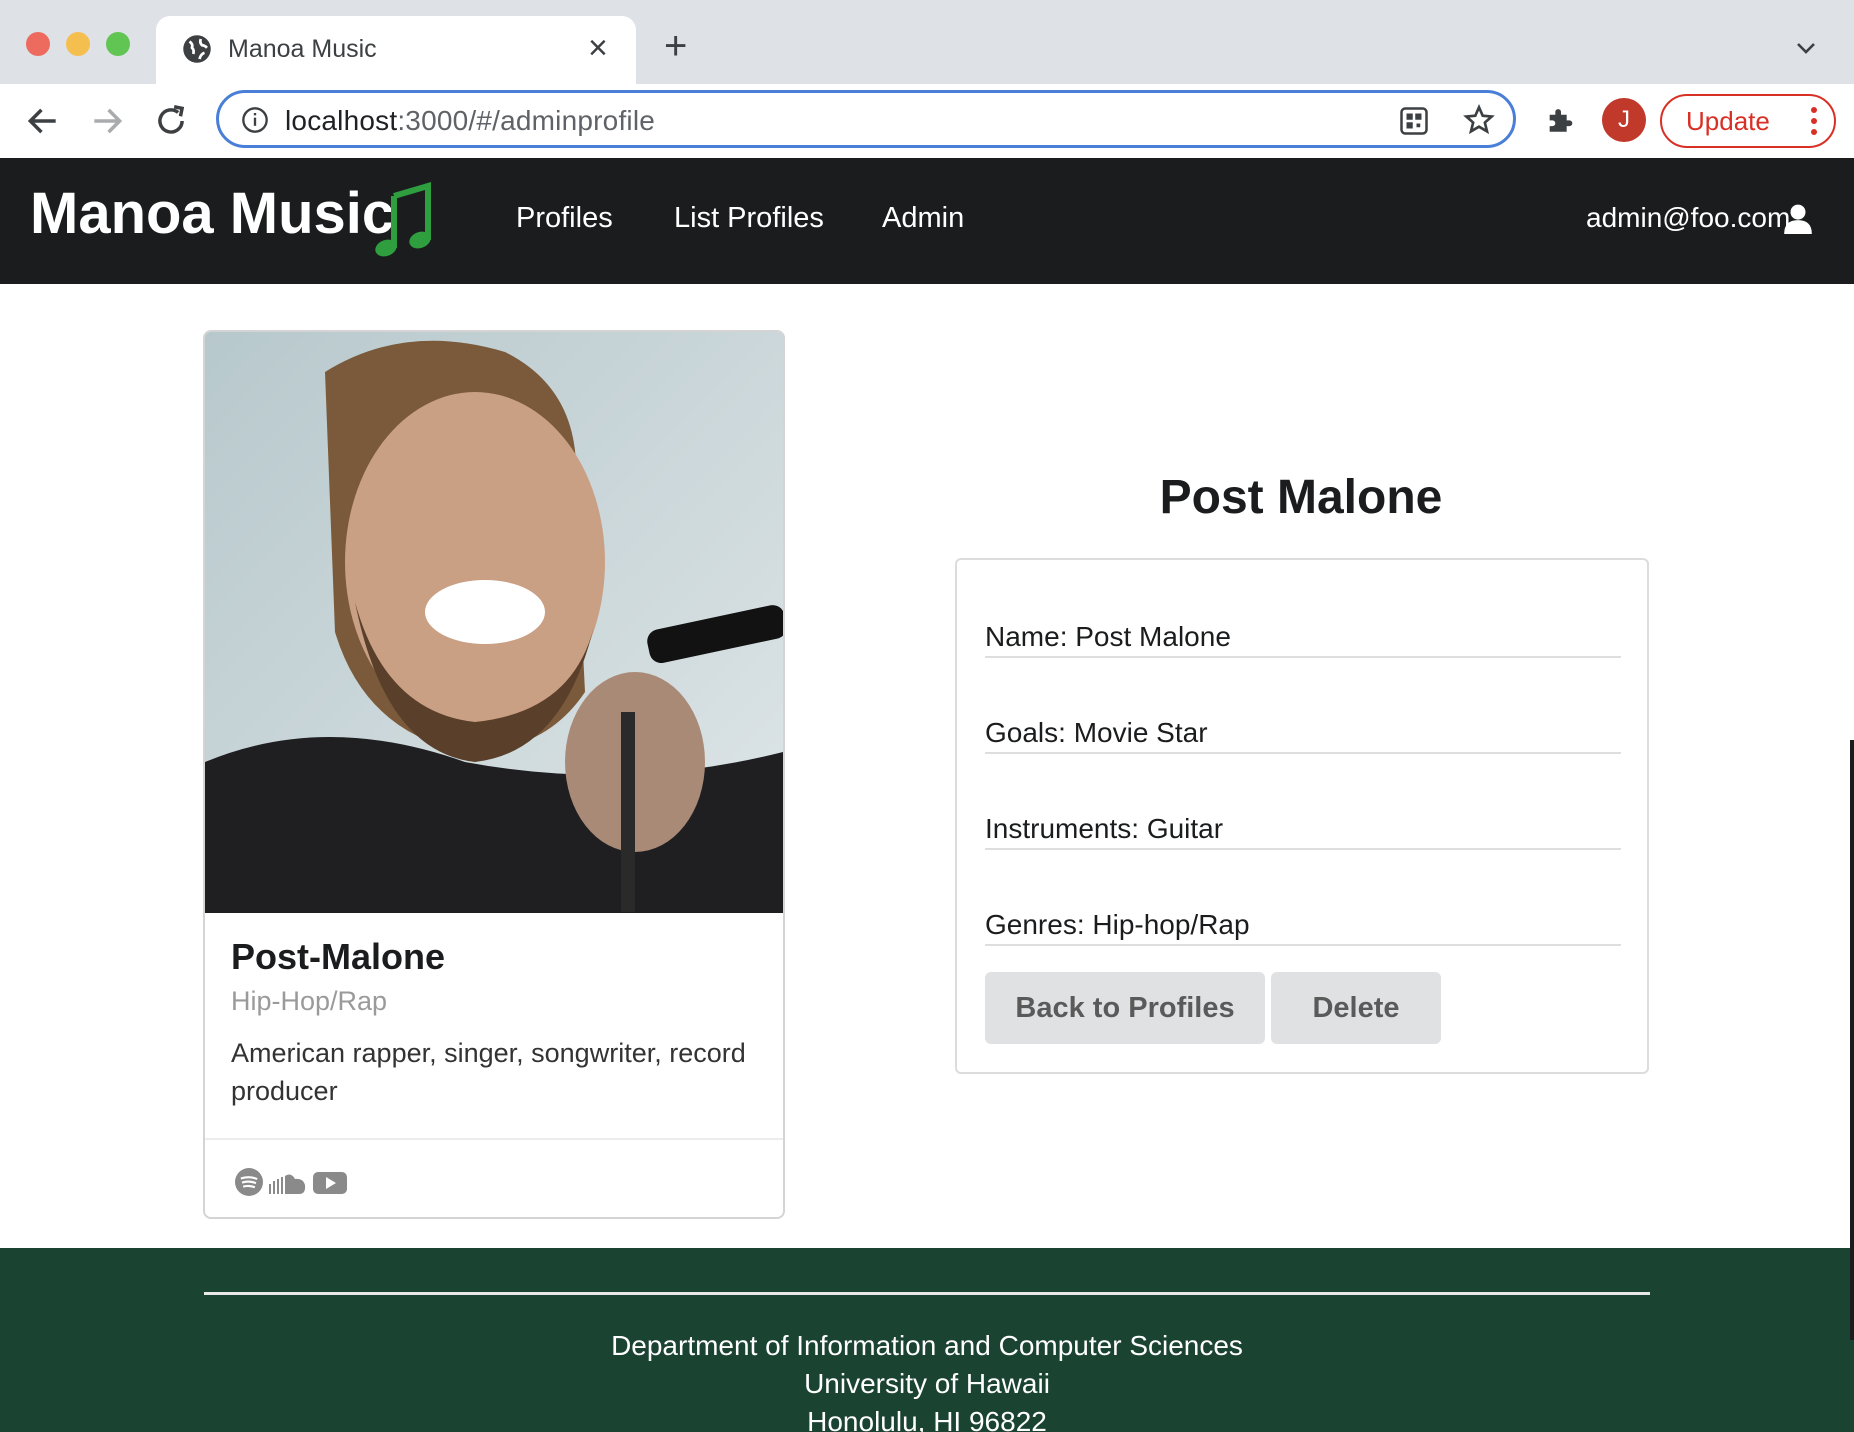  I want to click on info-icon, so click(255, 120).